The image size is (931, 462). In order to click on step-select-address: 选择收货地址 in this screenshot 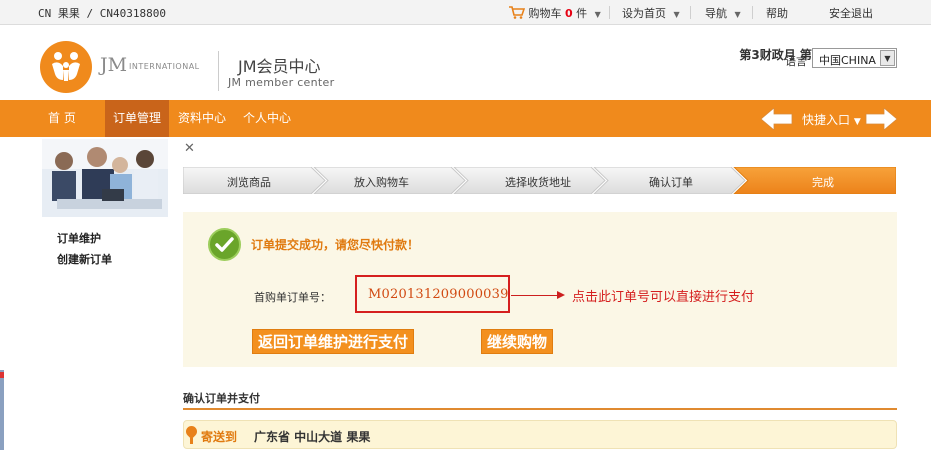, I will do `click(538, 182)`.